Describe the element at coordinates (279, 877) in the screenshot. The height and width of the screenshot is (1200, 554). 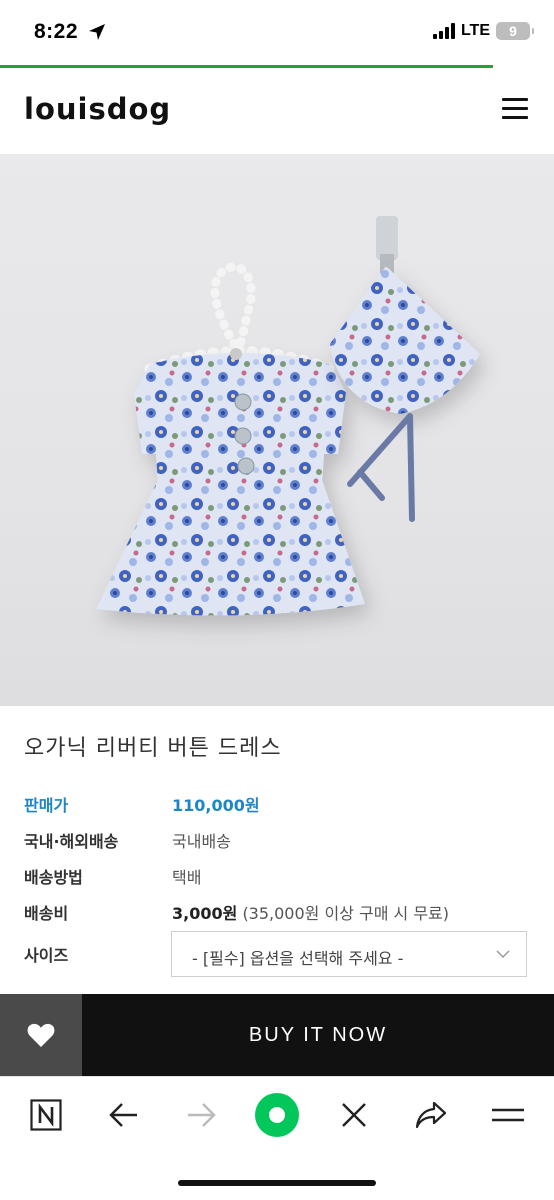
I see `shipping-method-row: 배송방법 택배` at that location.